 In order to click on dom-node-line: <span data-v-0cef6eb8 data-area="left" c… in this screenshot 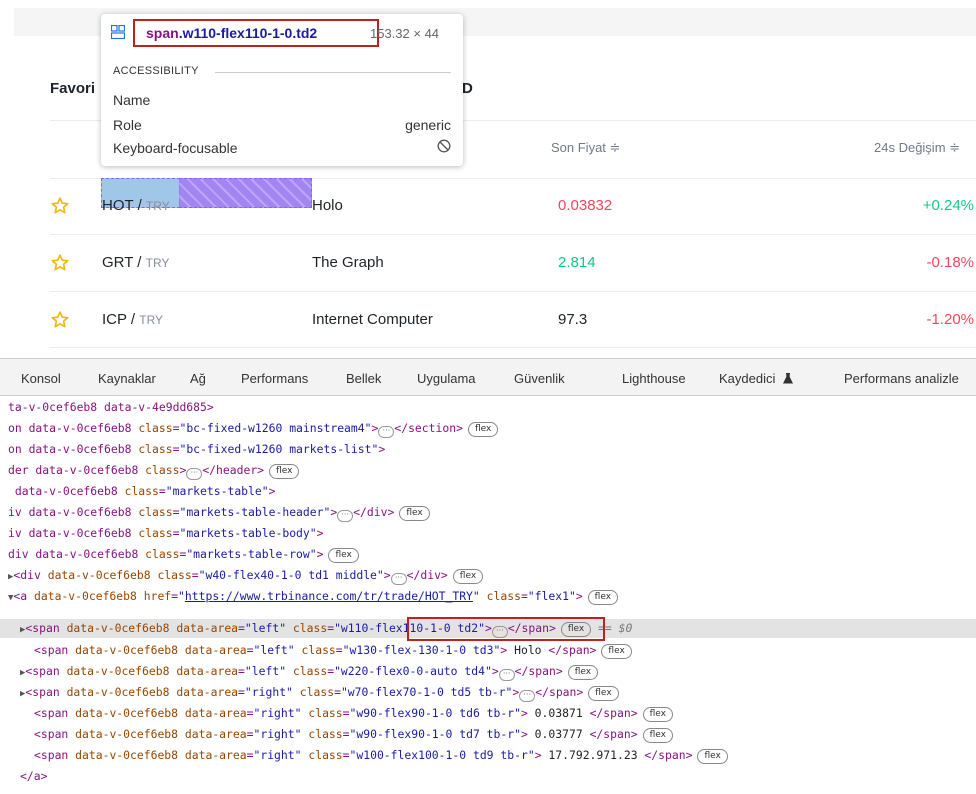, I will do `click(505, 650)`.